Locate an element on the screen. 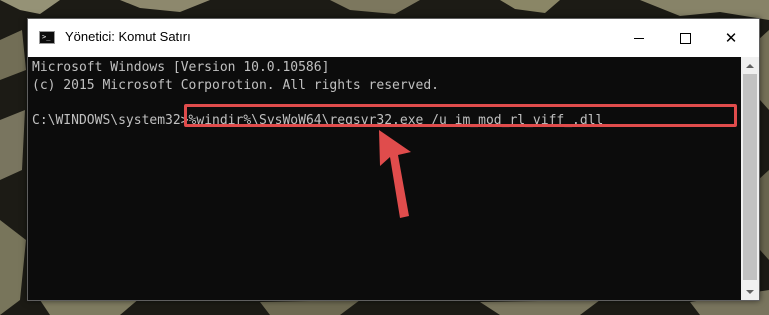 This screenshot has height=315, width=769. minimize-icon is located at coordinates (639, 38).